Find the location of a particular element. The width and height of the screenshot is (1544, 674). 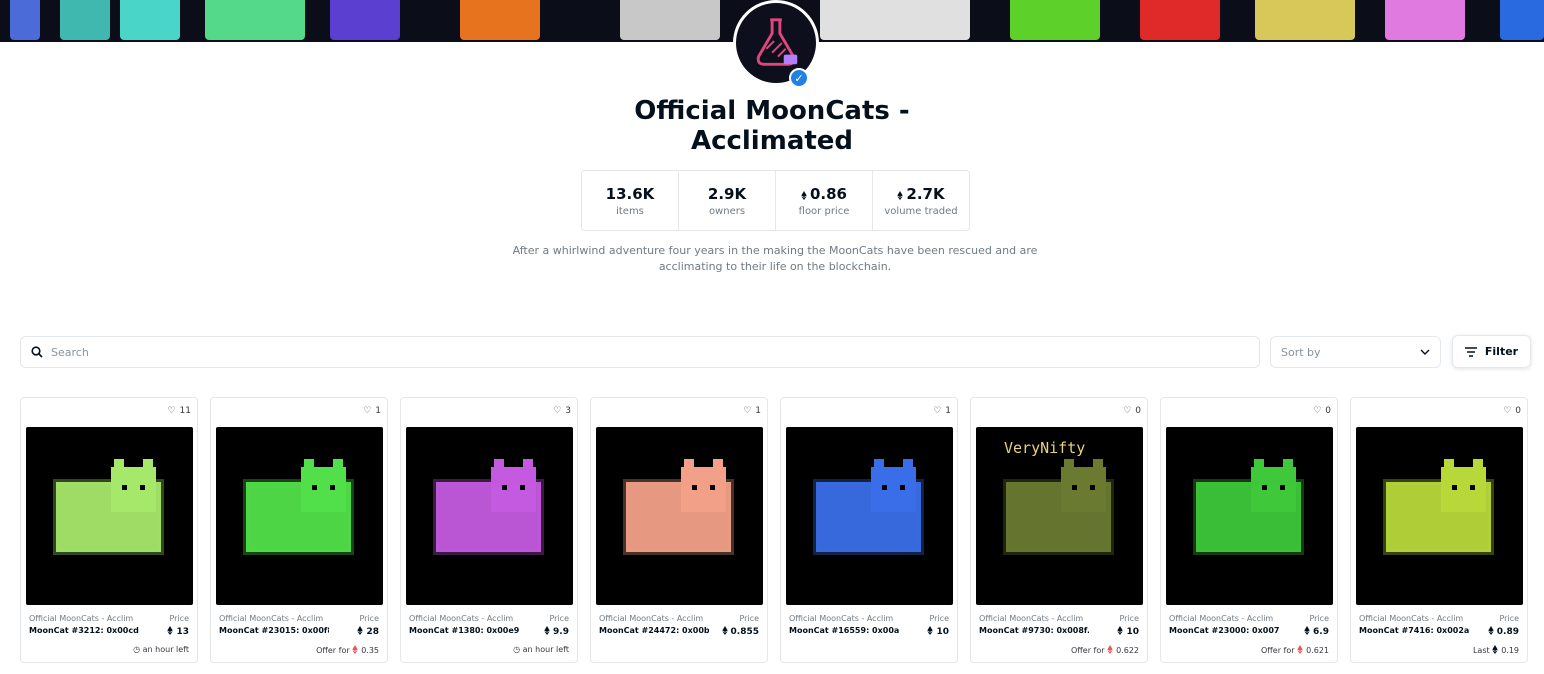

price-value: 13 is located at coordinates (182, 632).